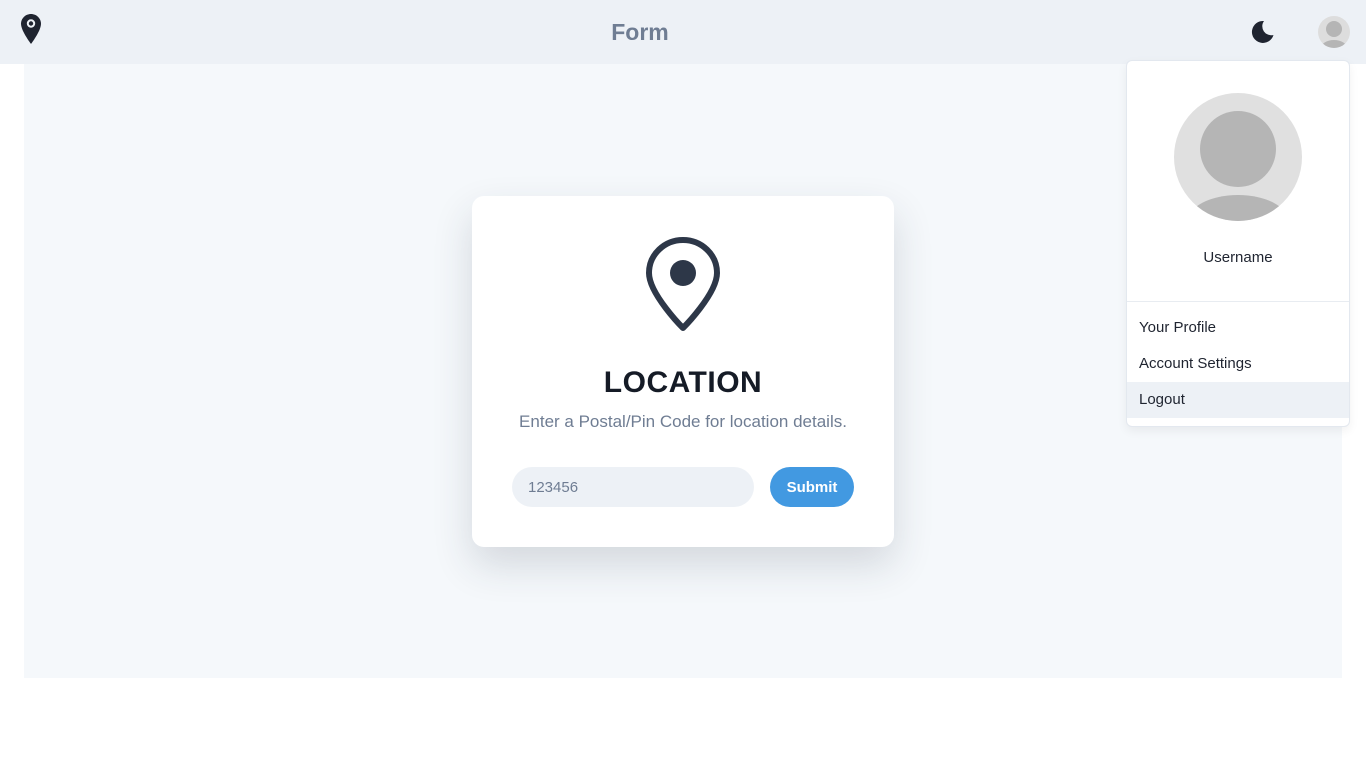 The width and height of the screenshot is (1366, 768). Describe the element at coordinates (640, 32) in the screenshot. I see `page-title: Form` at that location.